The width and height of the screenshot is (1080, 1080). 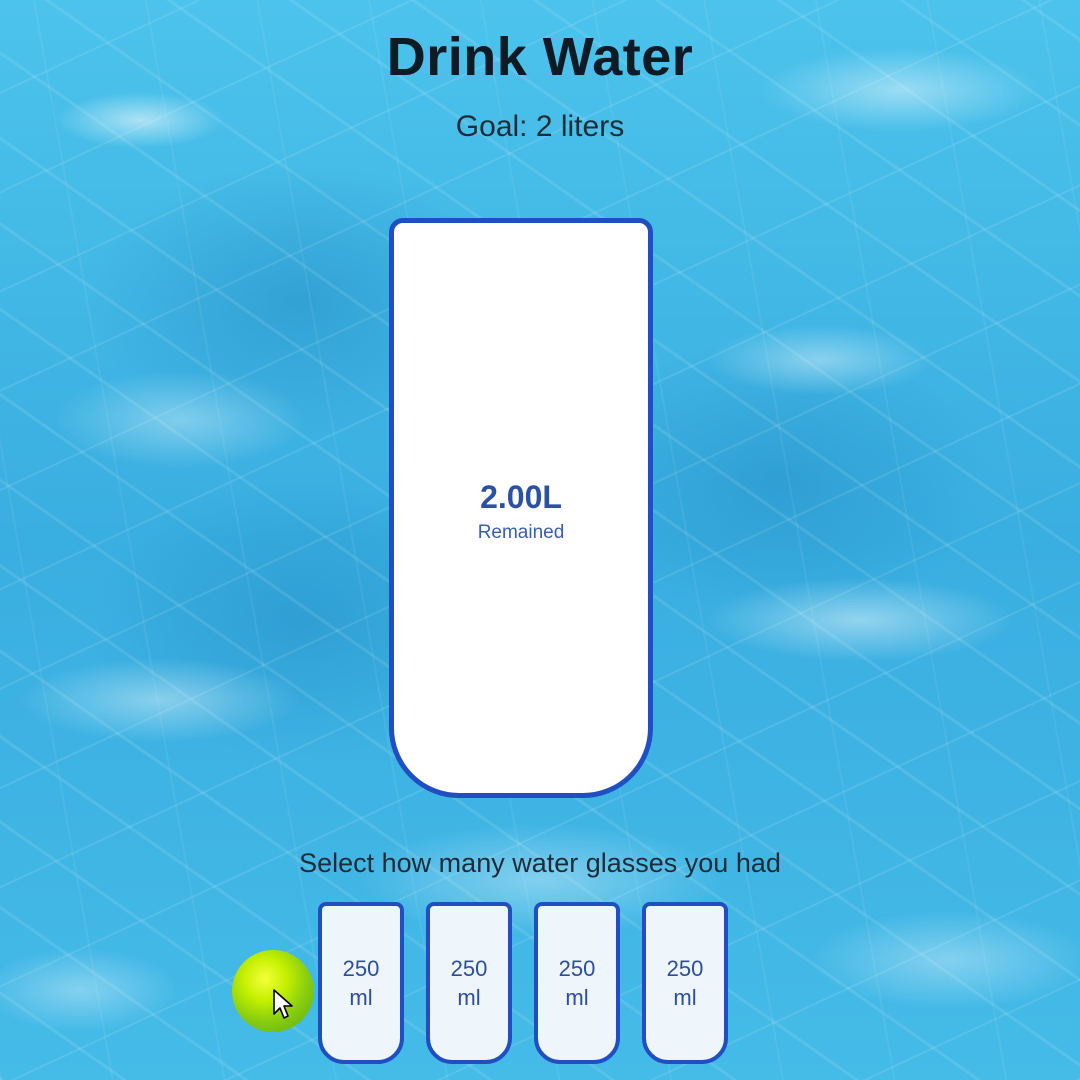 I want to click on remaining-liters: 2.00L, so click(x=521, y=497).